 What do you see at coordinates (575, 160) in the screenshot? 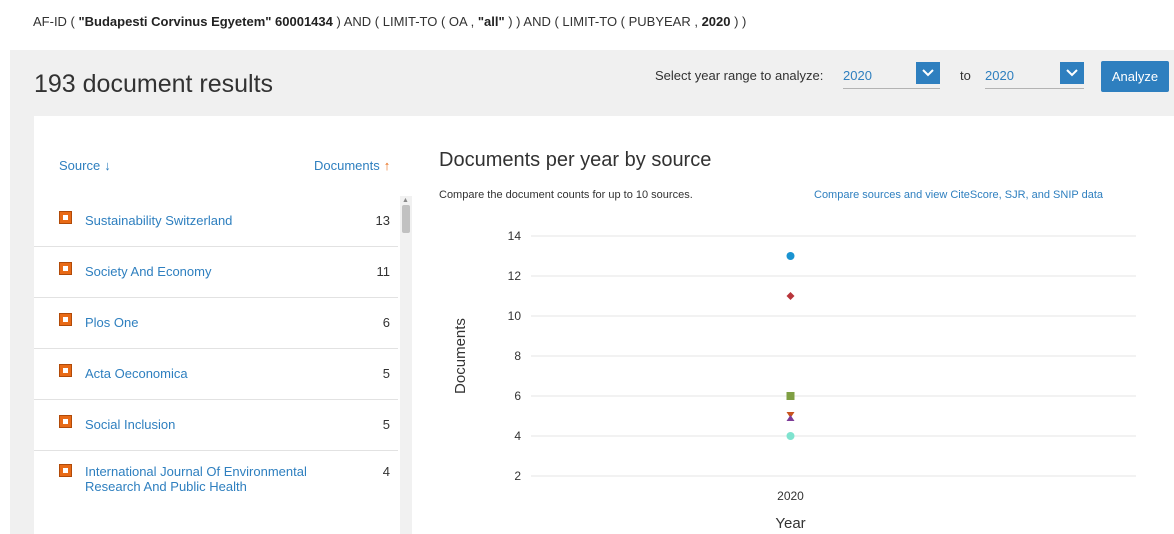
I see `chart-title: Documents per year by source` at bounding box center [575, 160].